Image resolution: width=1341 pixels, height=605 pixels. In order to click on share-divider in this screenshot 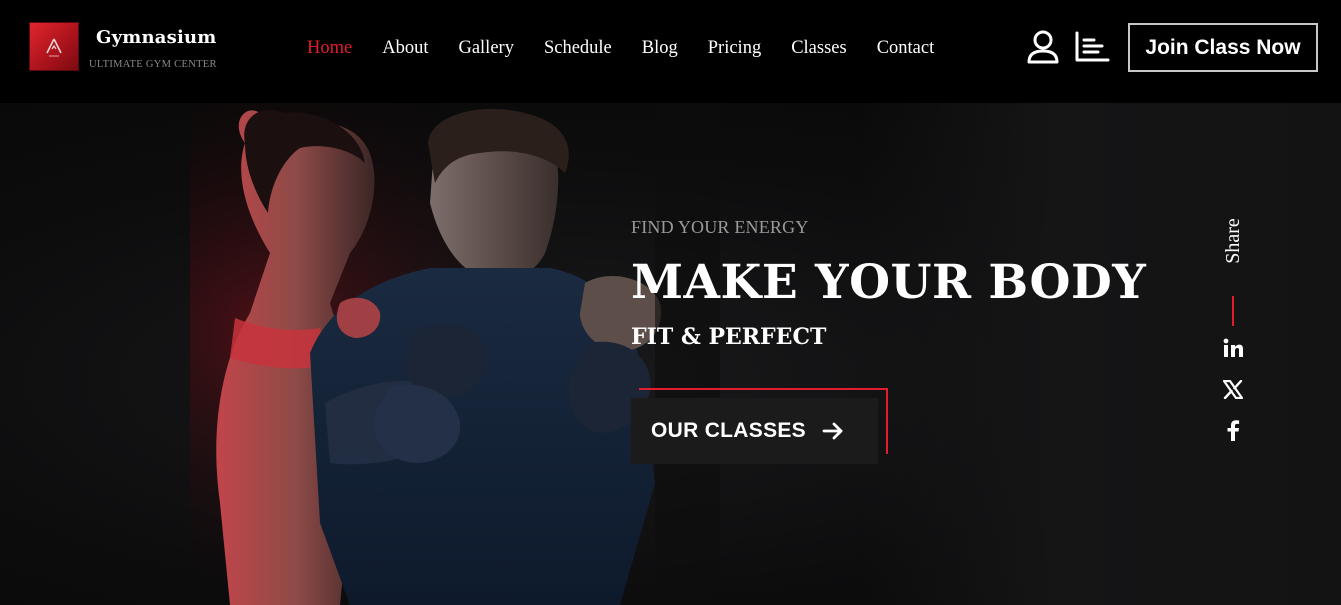, I will do `click(1233, 311)`.